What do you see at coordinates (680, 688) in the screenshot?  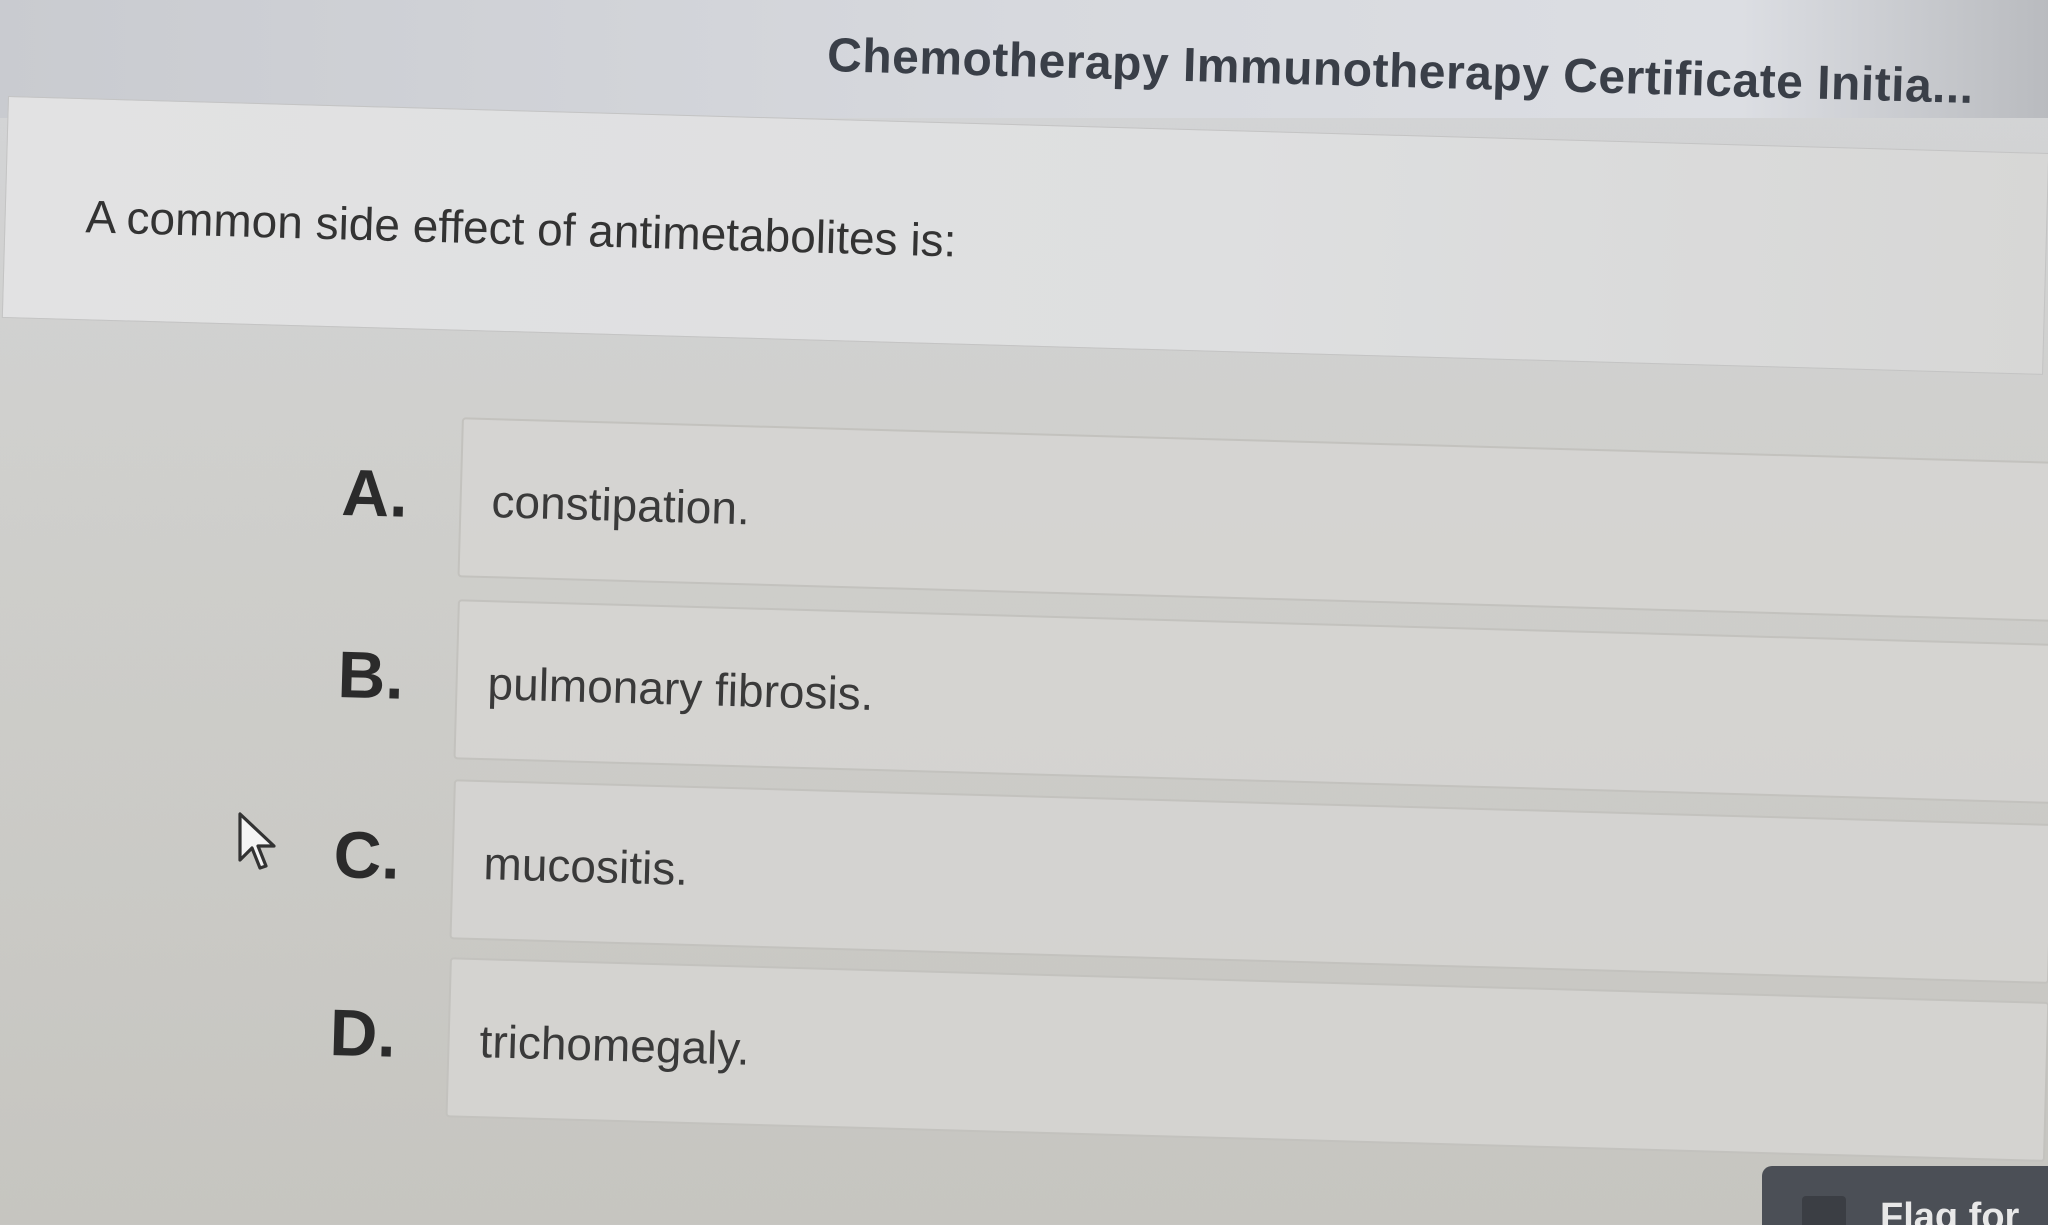 I see `option-b-text: pulmonary fibrosis.` at bounding box center [680, 688].